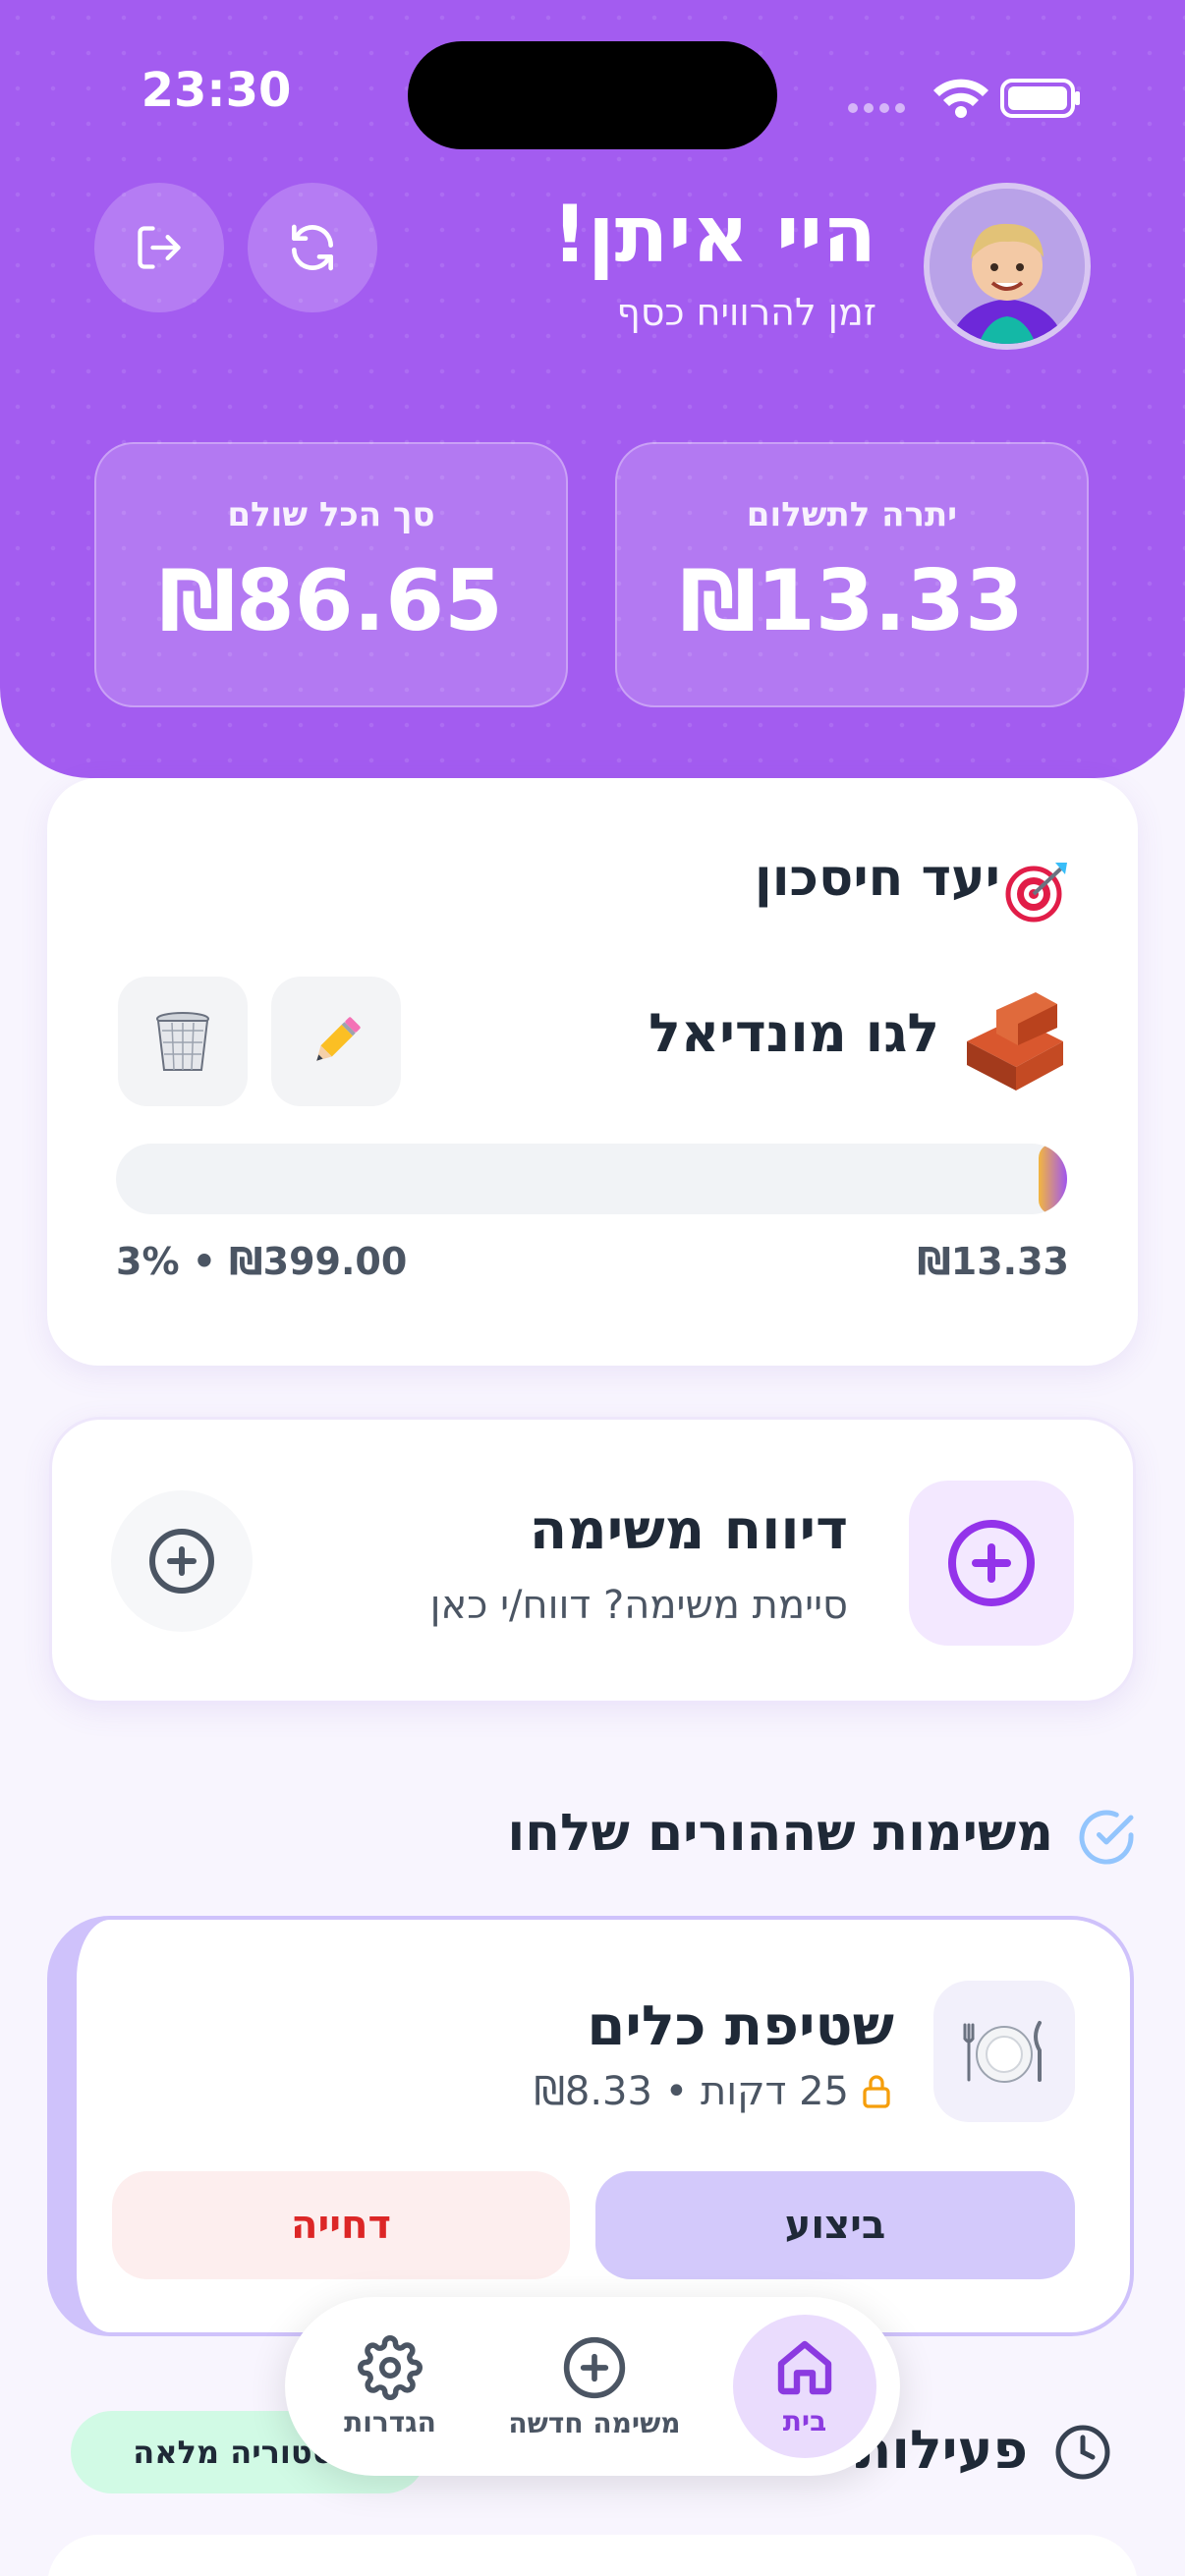  What do you see at coordinates (592, 1179) in the screenshot?
I see `savings-progress-bar` at bounding box center [592, 1179].